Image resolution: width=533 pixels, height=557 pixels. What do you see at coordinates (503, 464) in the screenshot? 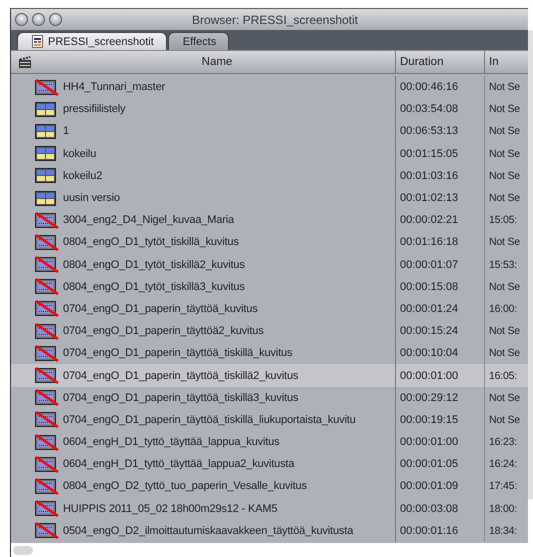
I see `in-point-cell-text: 16:24:` at bounding box center [503, 464].